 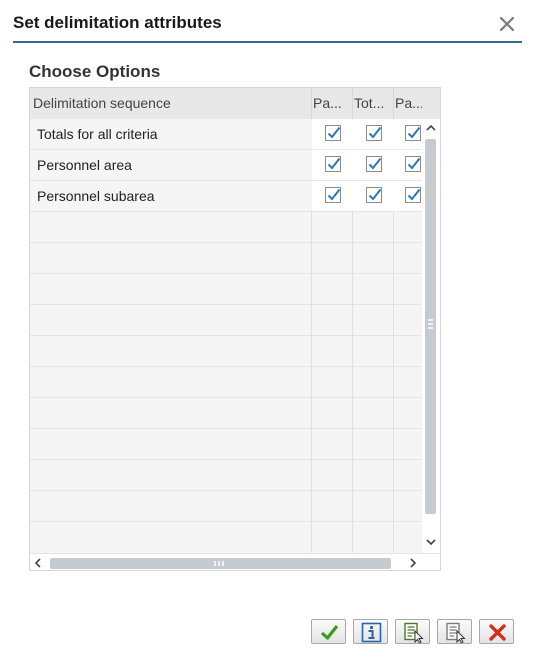 What do you see at coordinates (84, 165) in the screenshot?
I see `row-label: Personnel area` at bounding box center [84, 165].